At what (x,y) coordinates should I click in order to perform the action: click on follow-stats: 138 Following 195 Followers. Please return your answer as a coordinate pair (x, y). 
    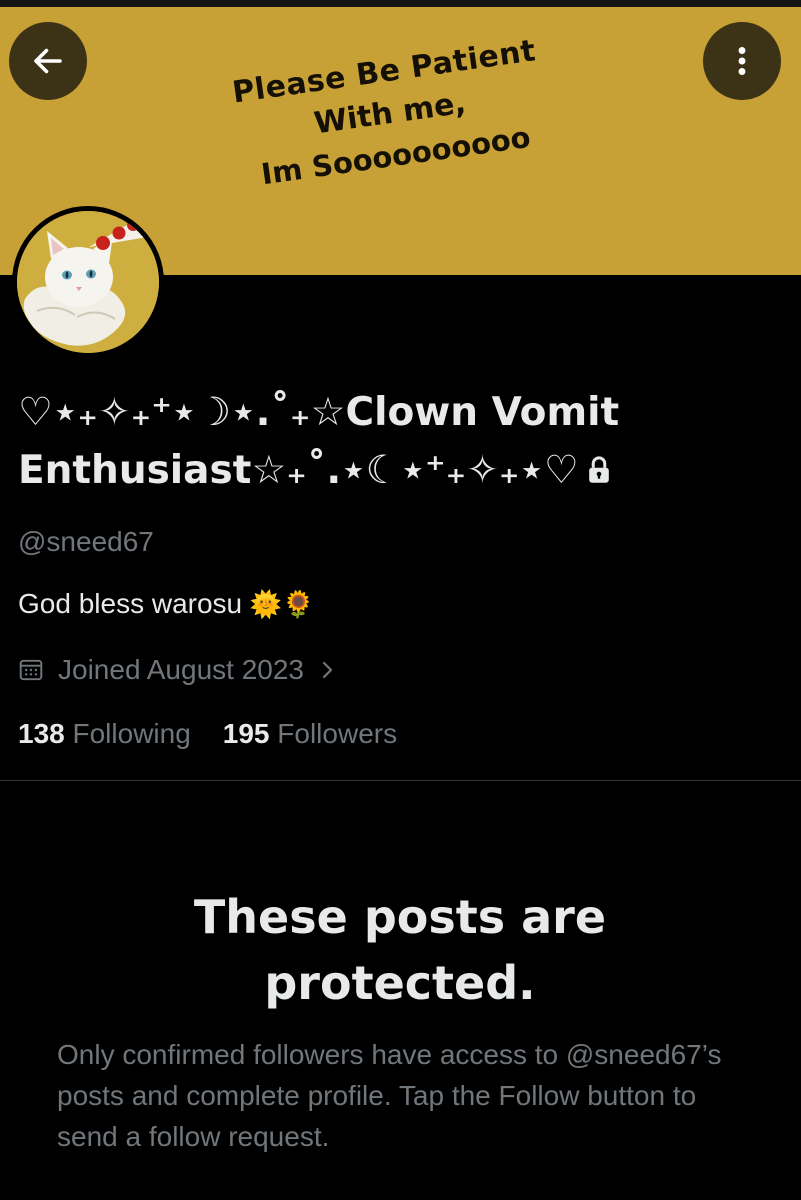
    Looking at the image, I should click on (207, 734).